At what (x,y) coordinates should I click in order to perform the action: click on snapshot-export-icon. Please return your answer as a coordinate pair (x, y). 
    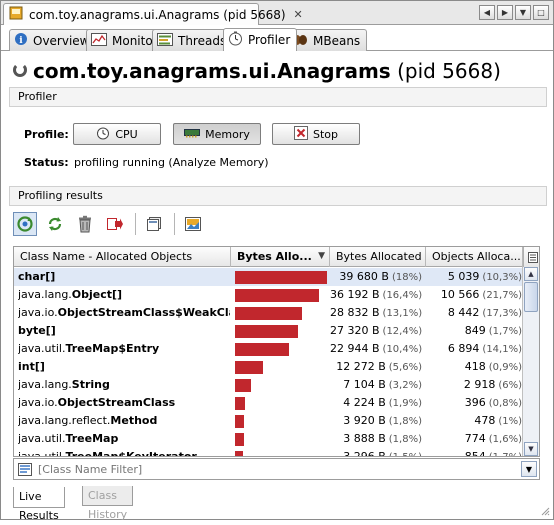
    Looking at the image, I should click on (115, 224).